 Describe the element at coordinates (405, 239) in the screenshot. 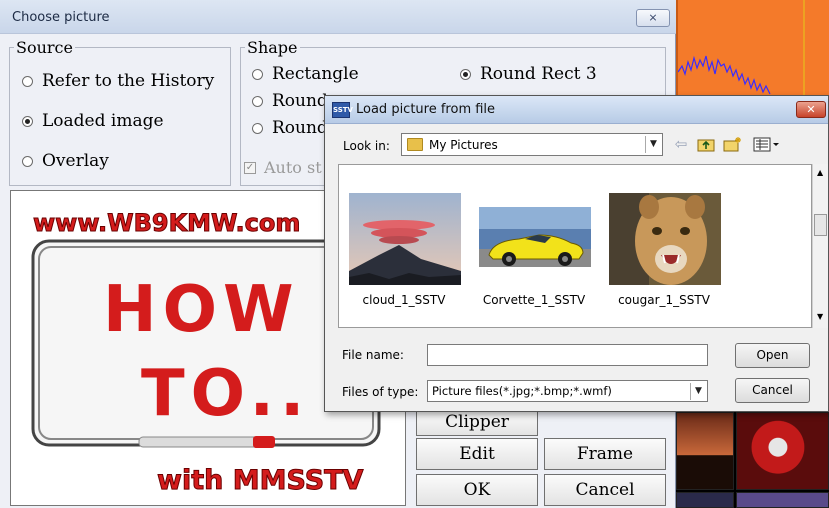

I see `mountain-cloud-thumbnail` at that location.